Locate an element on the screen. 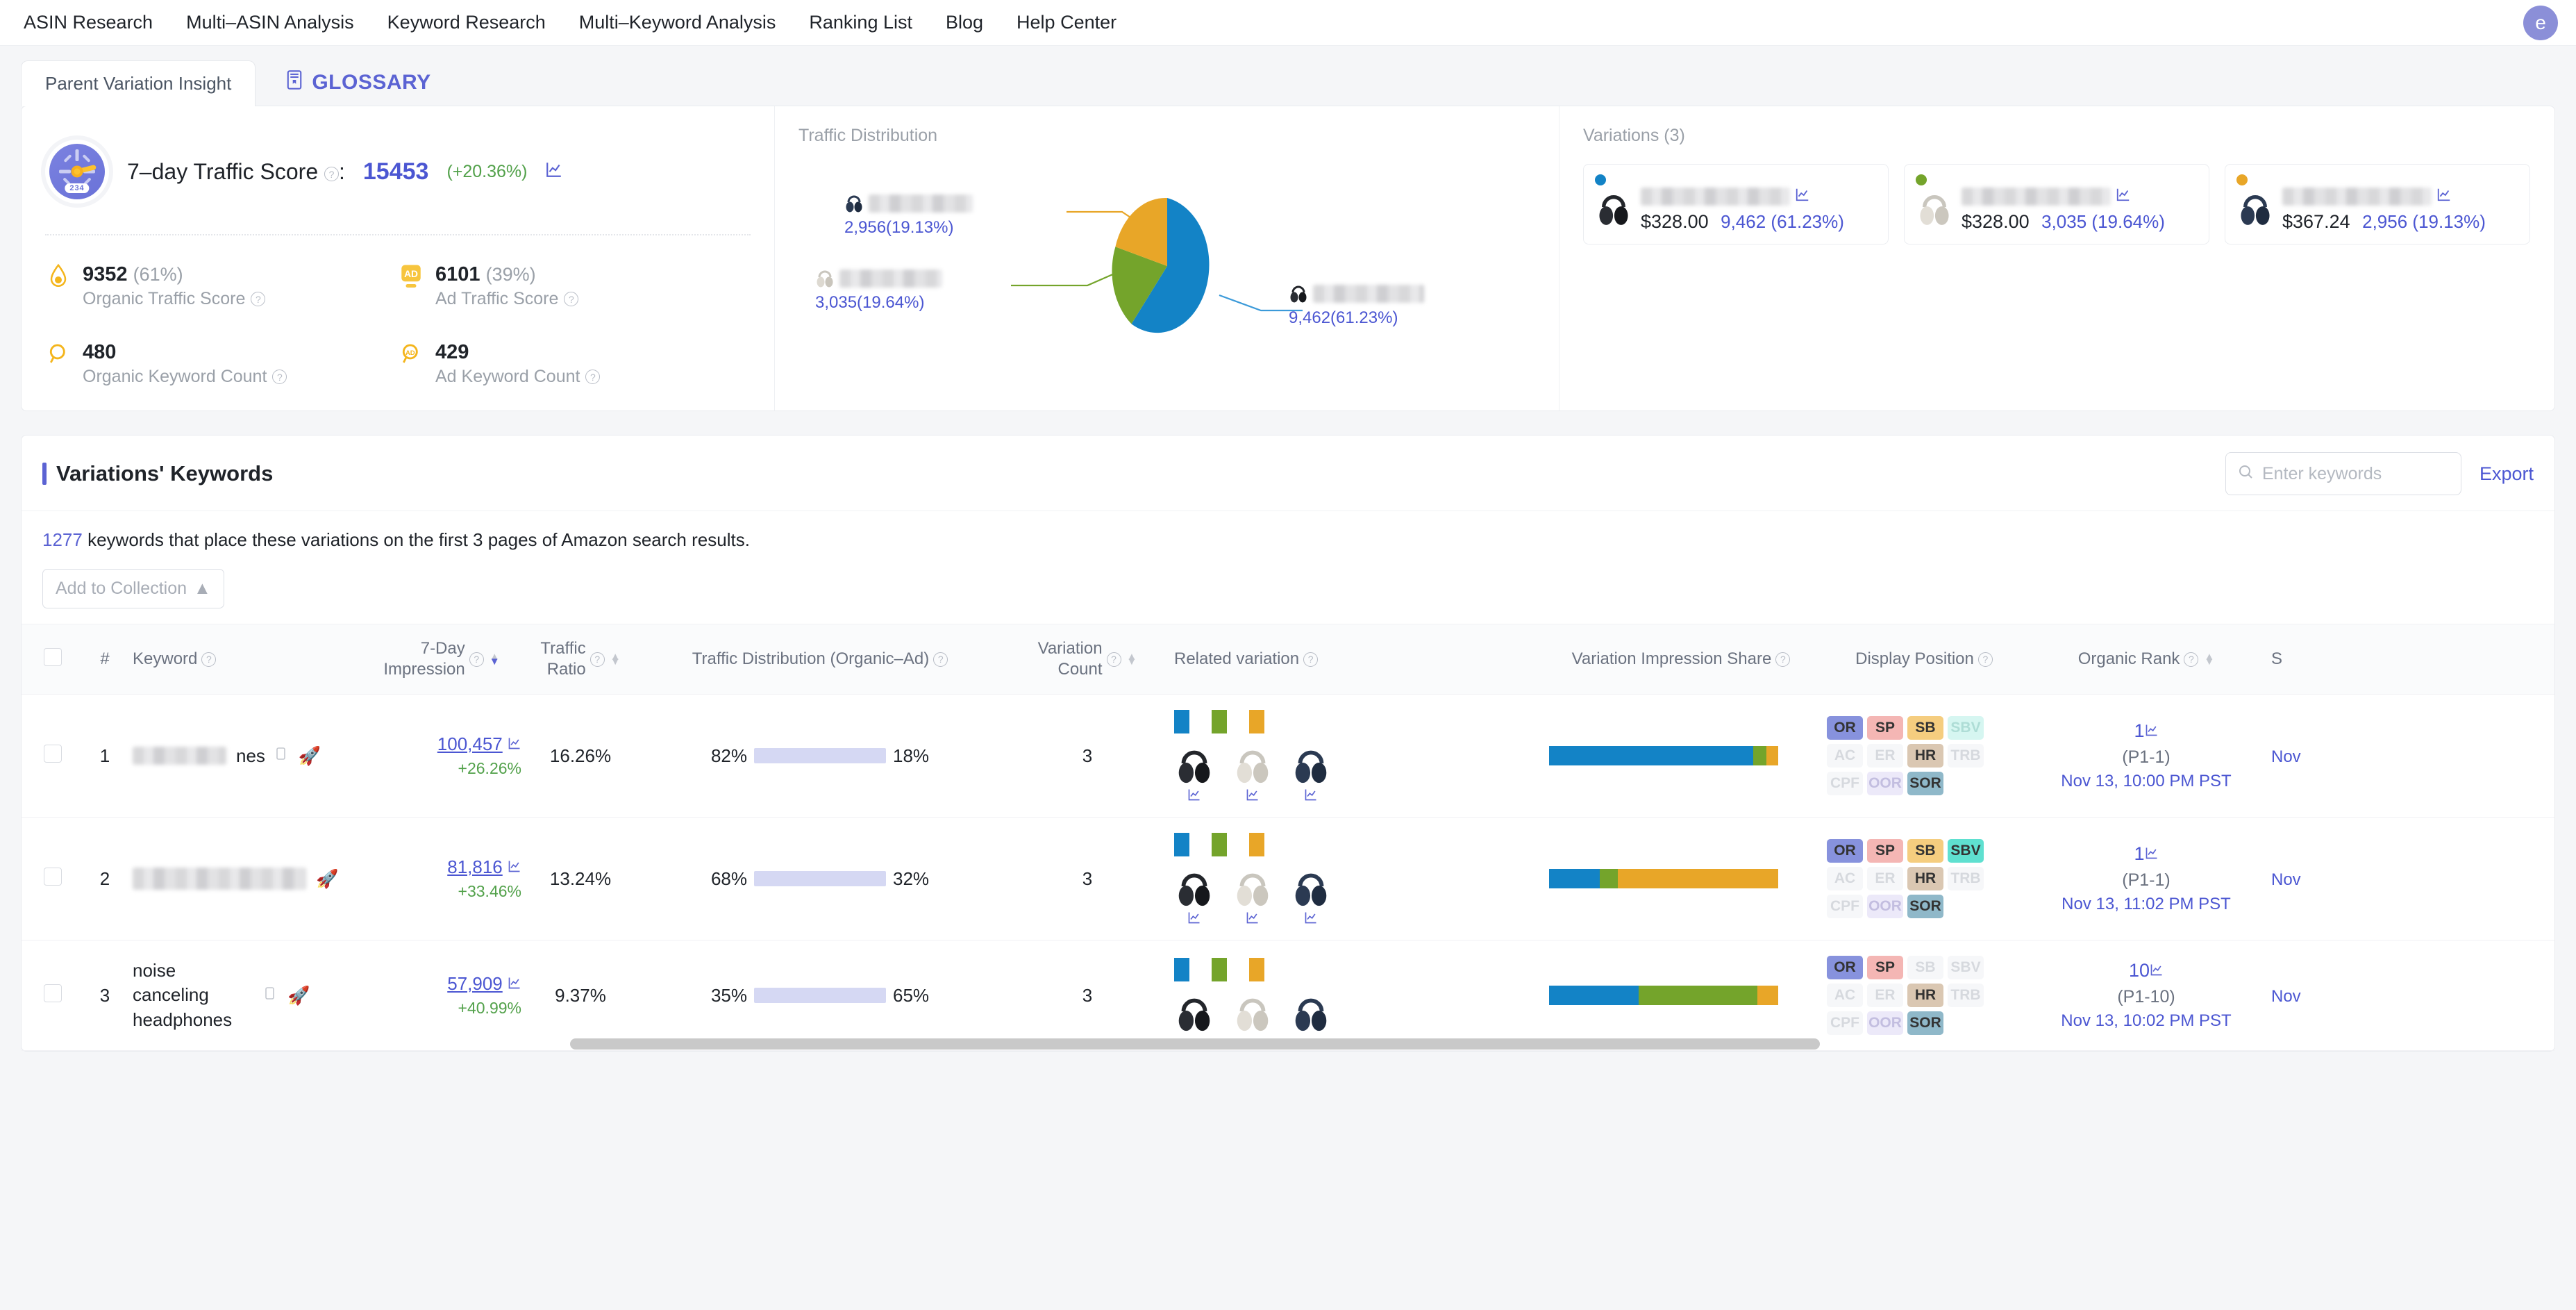 This screenshot has height=1310, width=2576. row-keyword: nes is located at coordinates (250, 756).